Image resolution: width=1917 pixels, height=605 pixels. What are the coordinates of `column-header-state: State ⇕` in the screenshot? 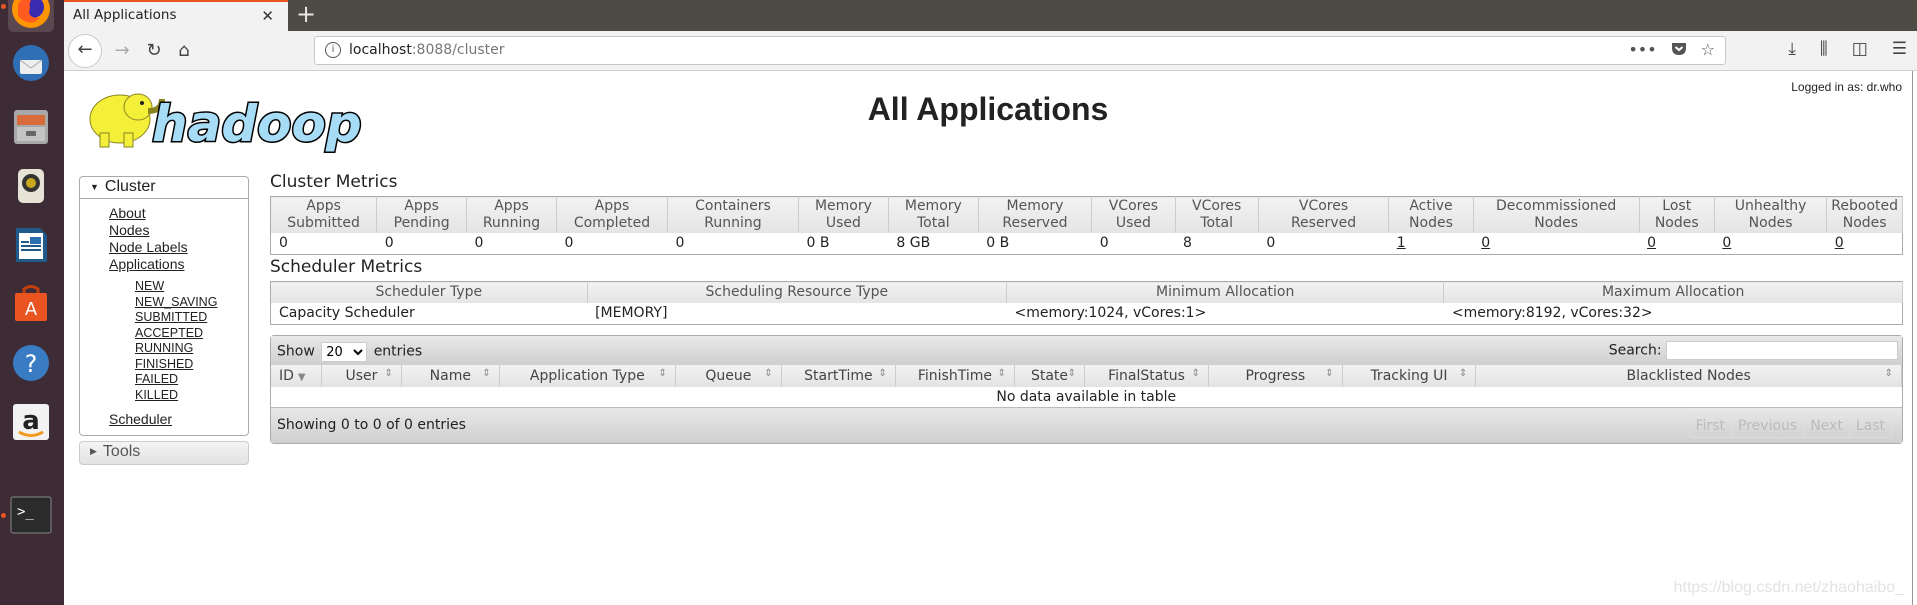 It's located at (1050, 376).